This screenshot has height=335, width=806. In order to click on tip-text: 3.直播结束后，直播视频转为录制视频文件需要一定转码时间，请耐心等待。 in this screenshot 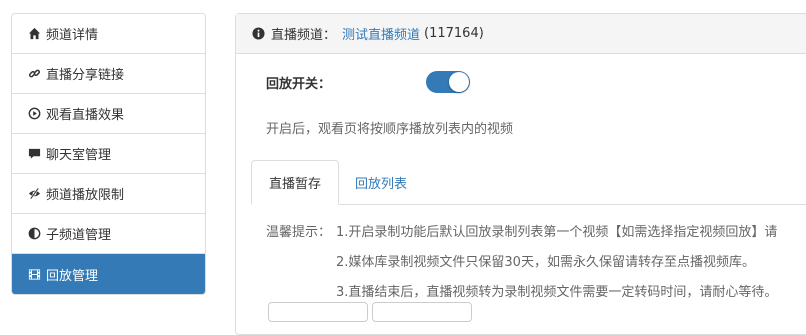, I will do `click(557, 292)`.